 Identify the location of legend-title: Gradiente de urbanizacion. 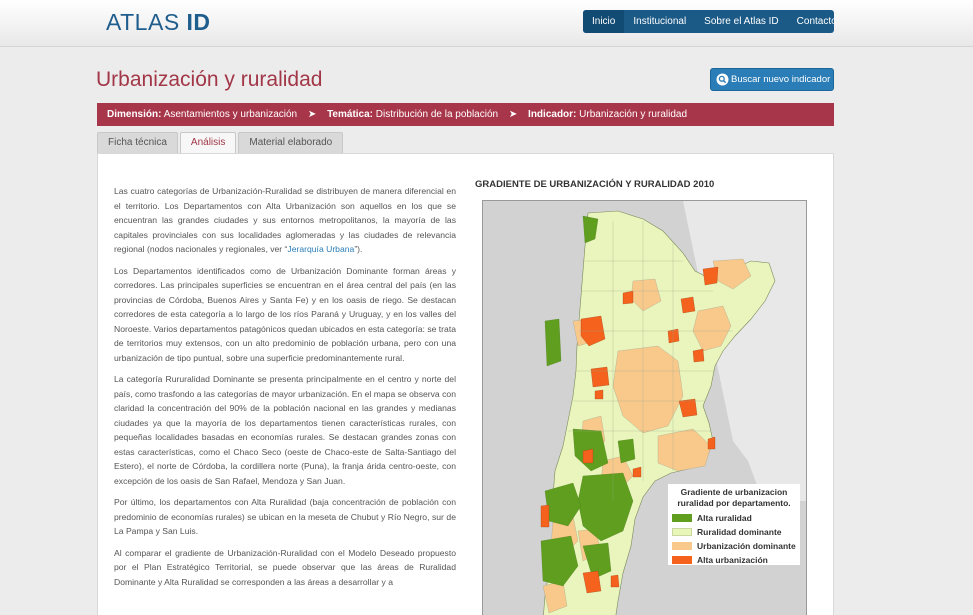
(734, 492).